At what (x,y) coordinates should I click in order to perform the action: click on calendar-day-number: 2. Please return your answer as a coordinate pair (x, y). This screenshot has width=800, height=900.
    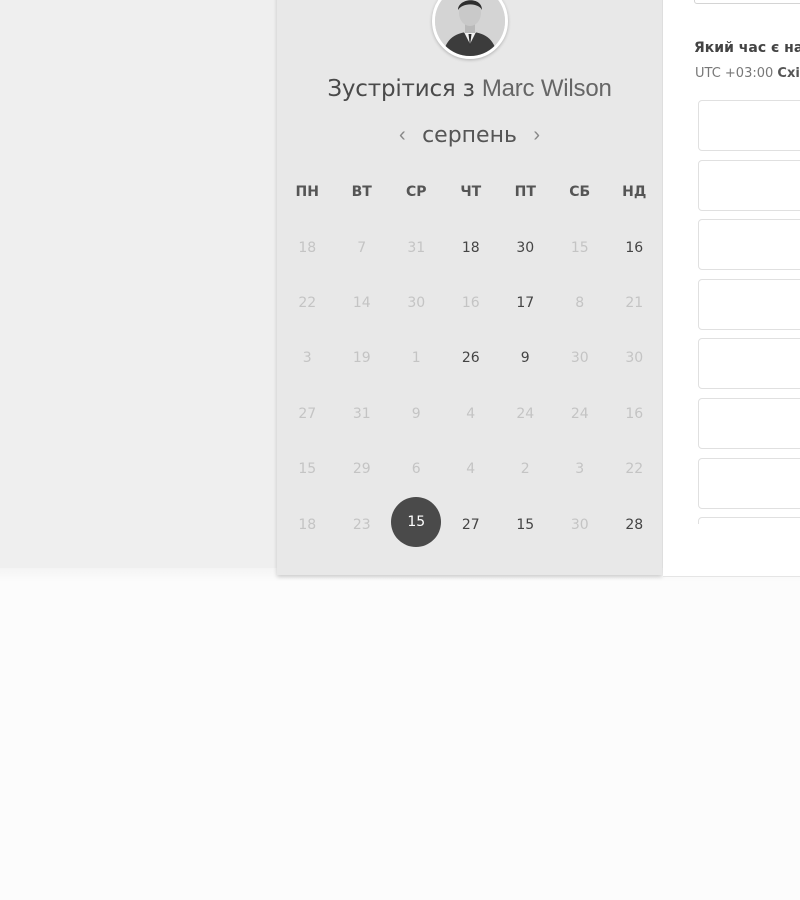
    Looking at the image, I should click on (525, 469).